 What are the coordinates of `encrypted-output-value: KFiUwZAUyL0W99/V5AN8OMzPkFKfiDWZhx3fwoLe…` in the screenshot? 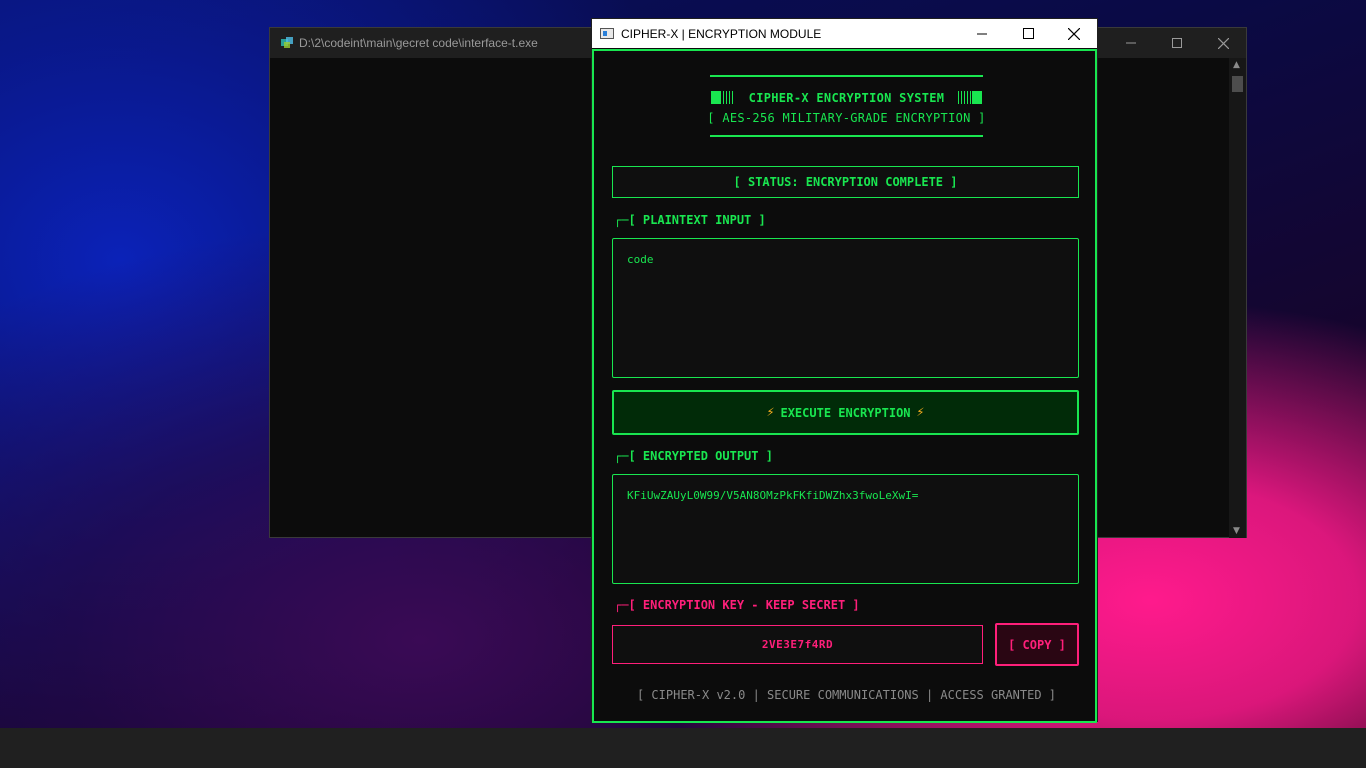 It's located at (773, 495).